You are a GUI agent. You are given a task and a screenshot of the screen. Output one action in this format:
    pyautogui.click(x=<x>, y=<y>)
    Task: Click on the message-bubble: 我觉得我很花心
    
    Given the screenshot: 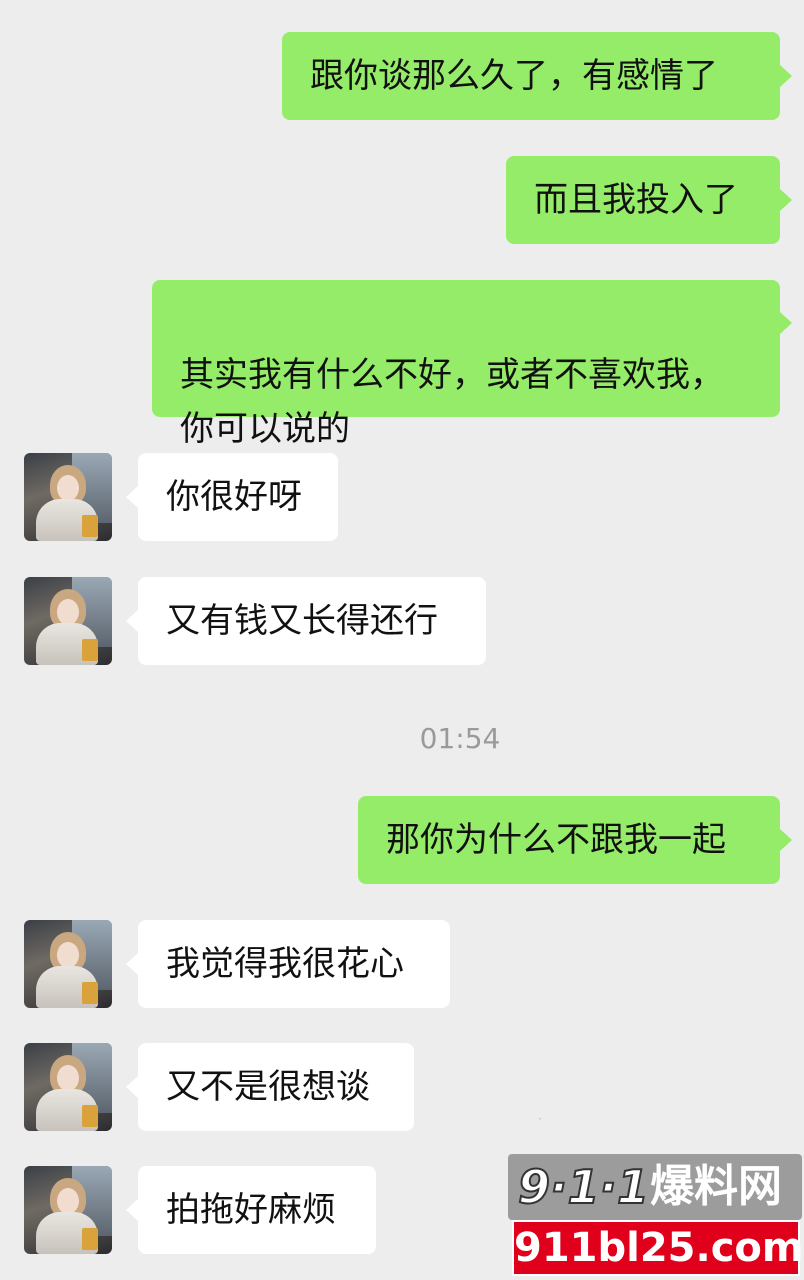 What is the action you would take?
    pyautogui.click(x=294, y=964)
    